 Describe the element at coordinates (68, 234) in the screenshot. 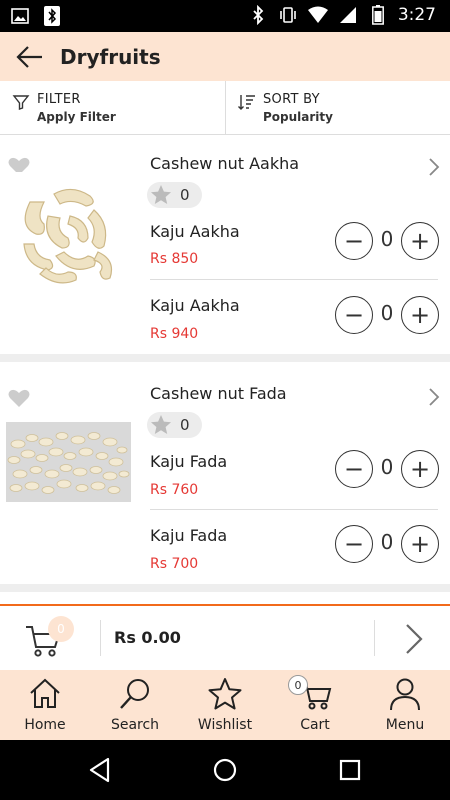

I see `product-image-cashew-aakha` at that location.